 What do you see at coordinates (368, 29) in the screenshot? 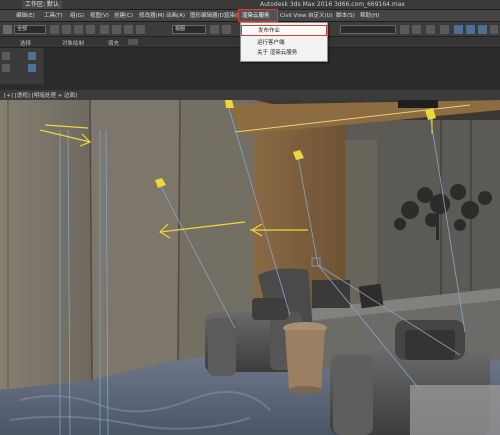
I see `named-selection-sets` at bounding box center [368, 29].